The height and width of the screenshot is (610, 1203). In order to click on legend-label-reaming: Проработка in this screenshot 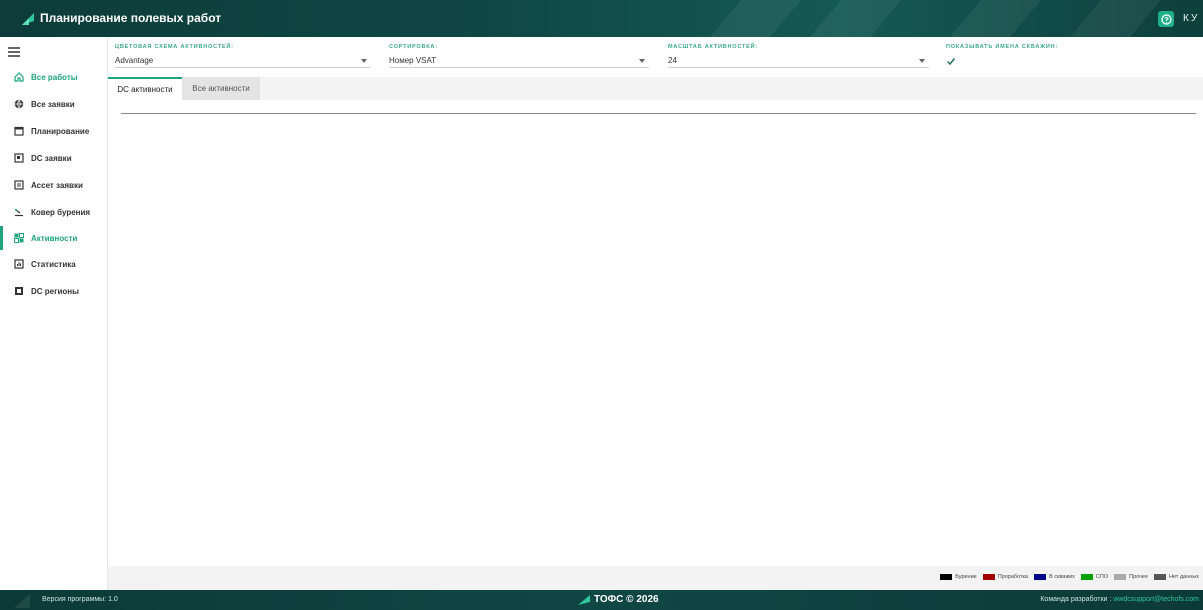, I will do `click(1013, 577)`.